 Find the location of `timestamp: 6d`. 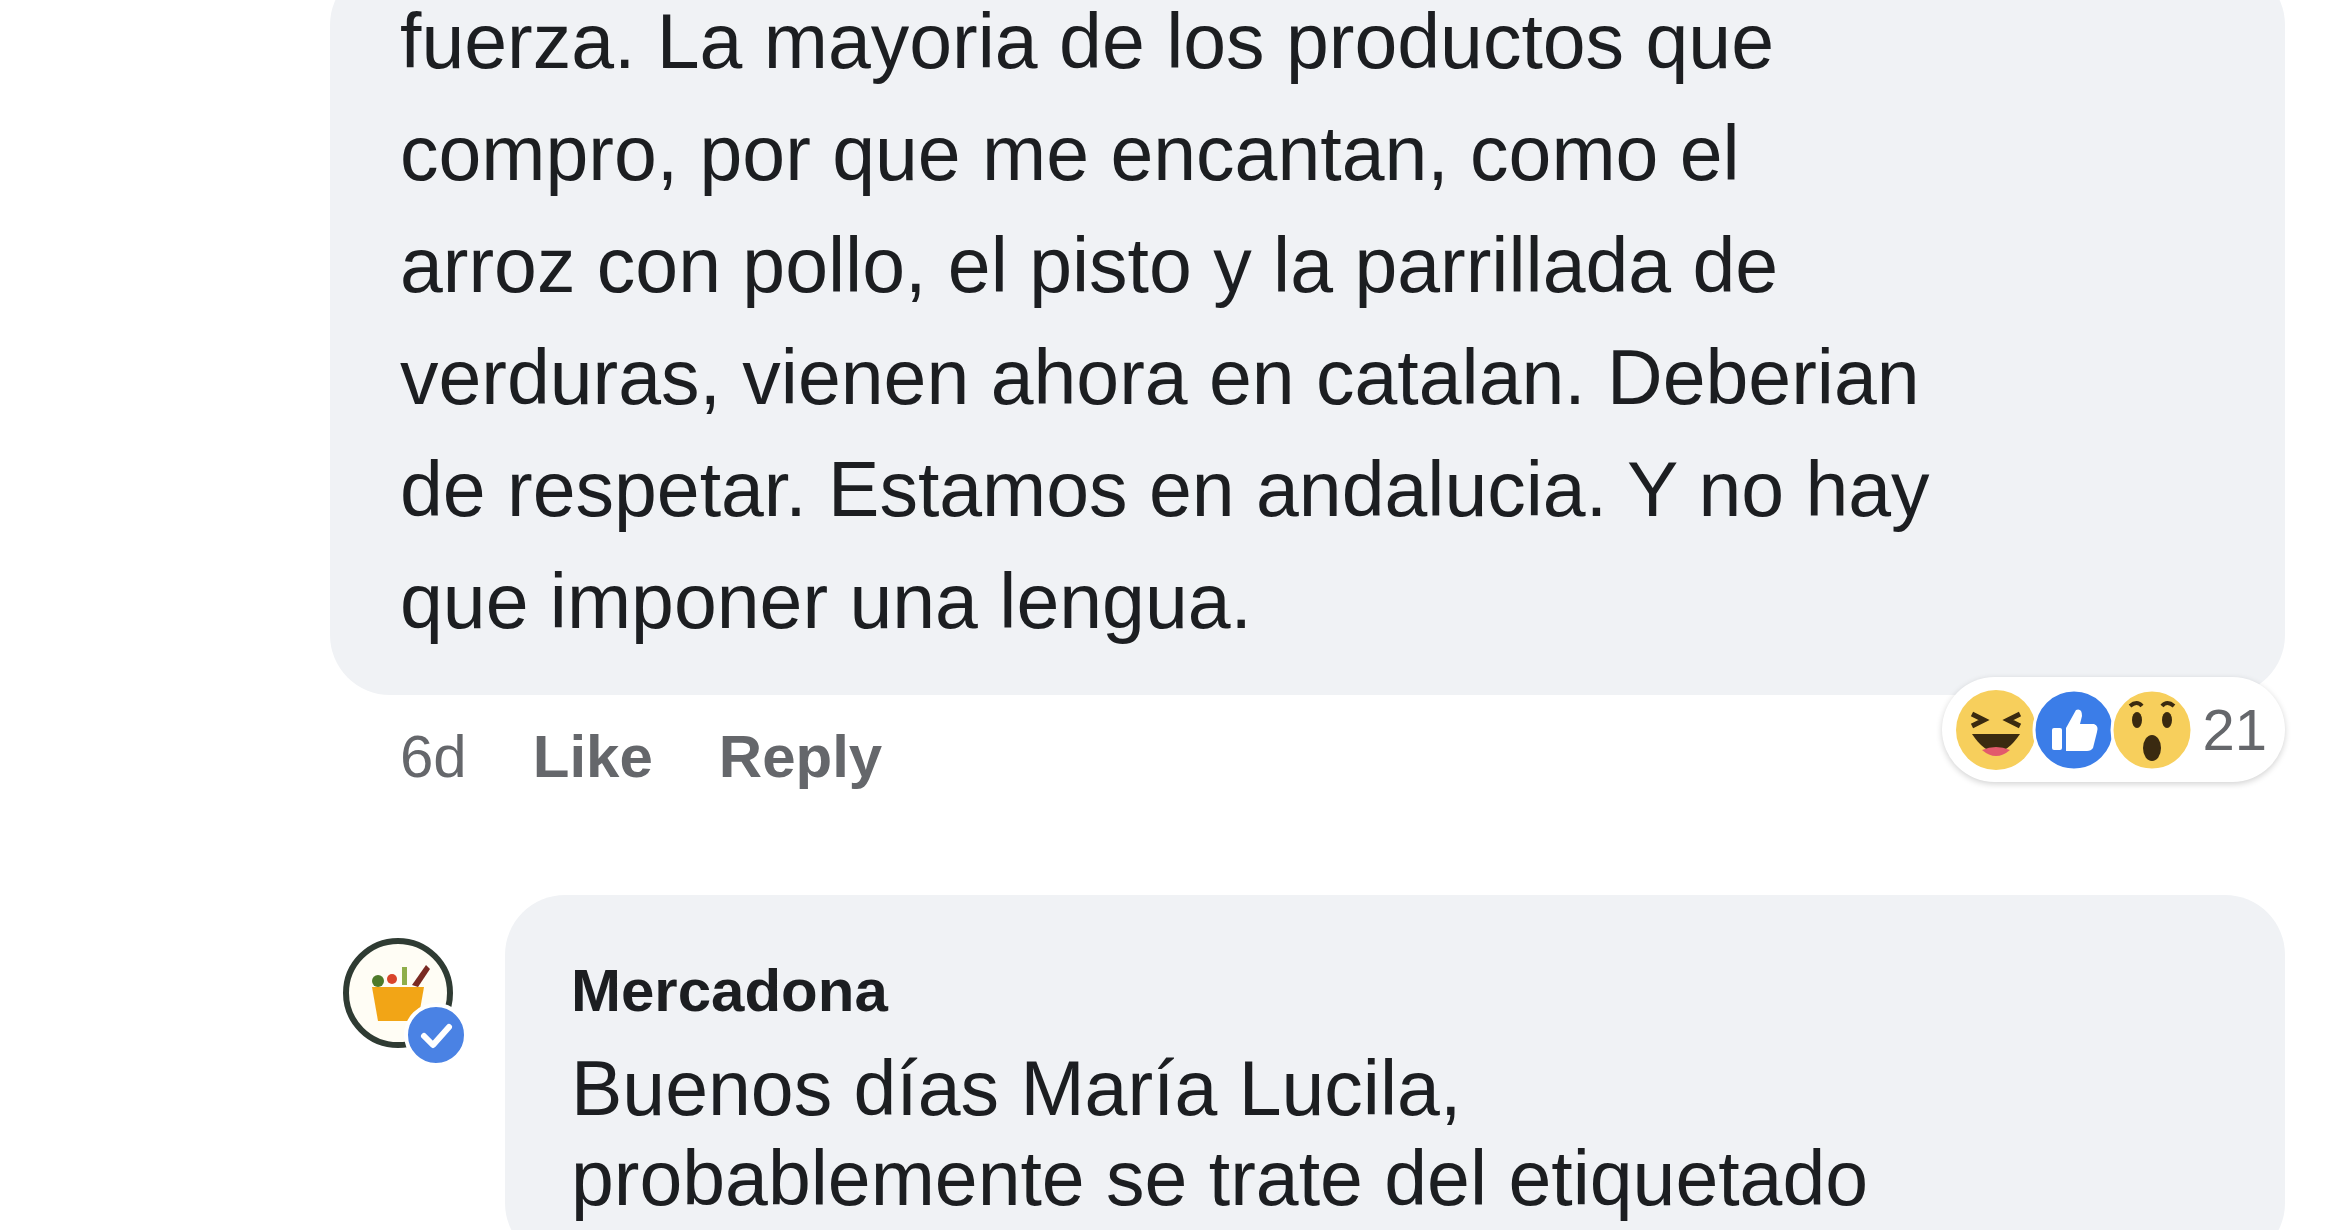

timestamp: 6d is located at coordinates (433, 757).